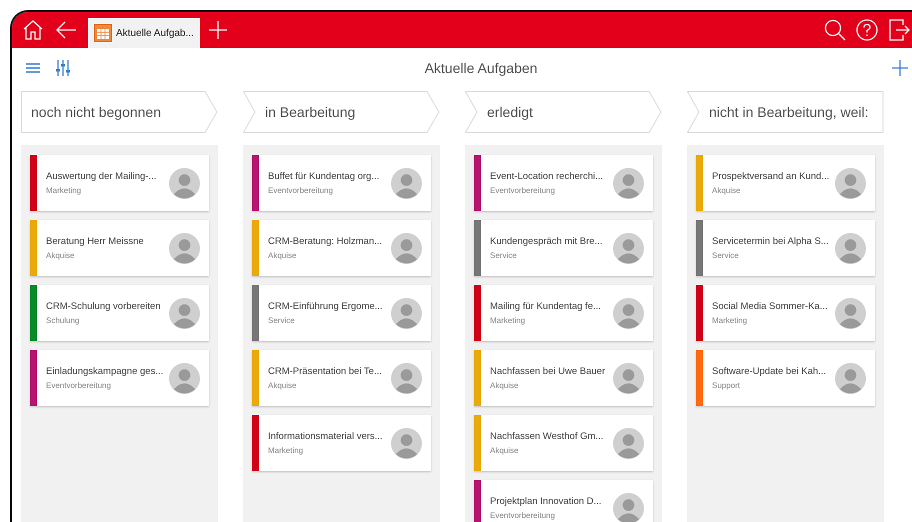  What do you see at coordinates (66, 30) in the screenshot?
I see `back-arrow-icon` at bounding box center [66, 30].